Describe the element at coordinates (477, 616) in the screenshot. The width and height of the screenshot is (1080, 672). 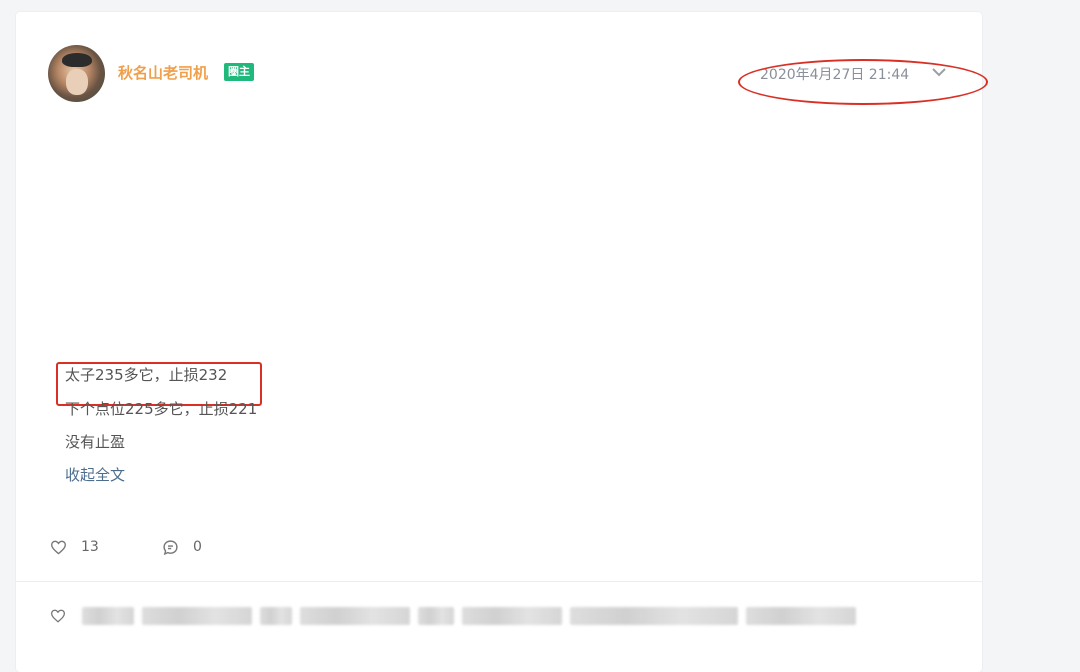
I see `blurred-comment-text` at that location.